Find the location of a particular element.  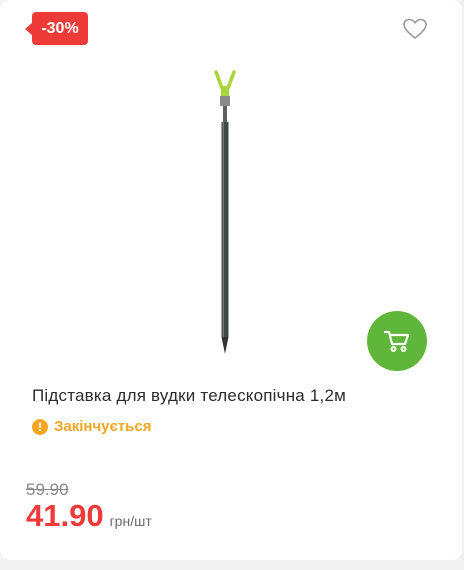

favorite-button is located at coordinates (415, 29).